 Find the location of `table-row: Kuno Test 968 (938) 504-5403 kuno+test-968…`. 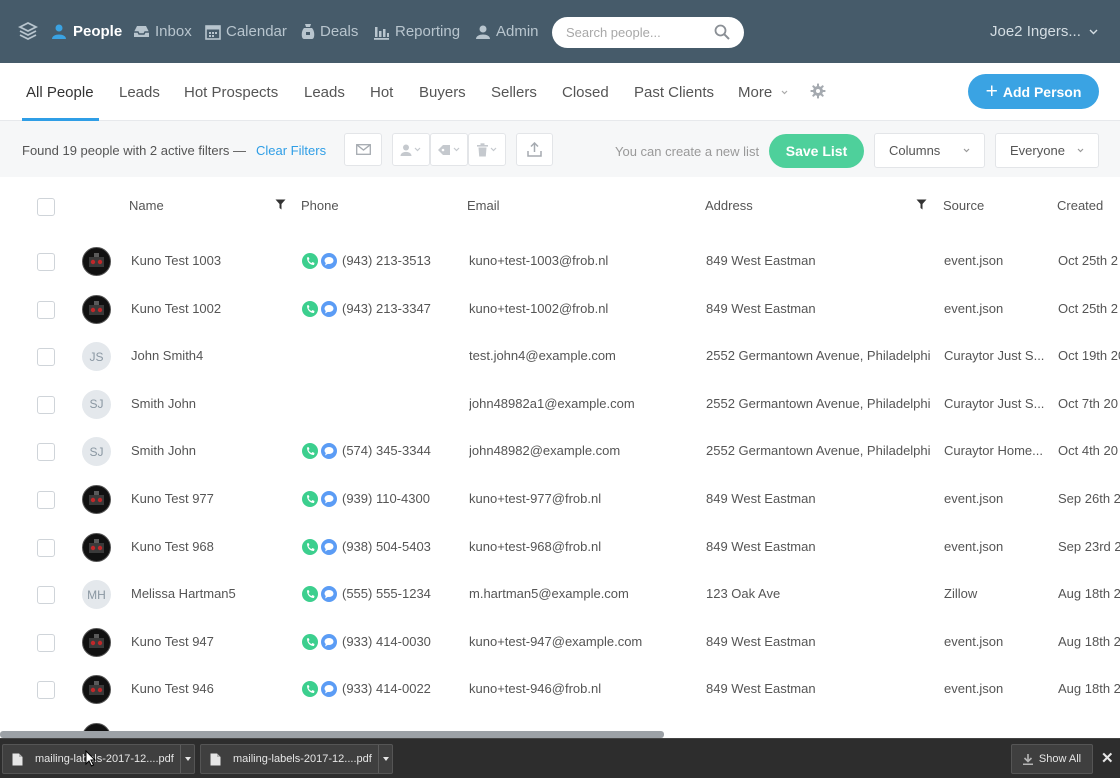

table-row: Kuno Test 968 (938) 504-5403 kuno+test-968… is located at coordinates (570, 547).